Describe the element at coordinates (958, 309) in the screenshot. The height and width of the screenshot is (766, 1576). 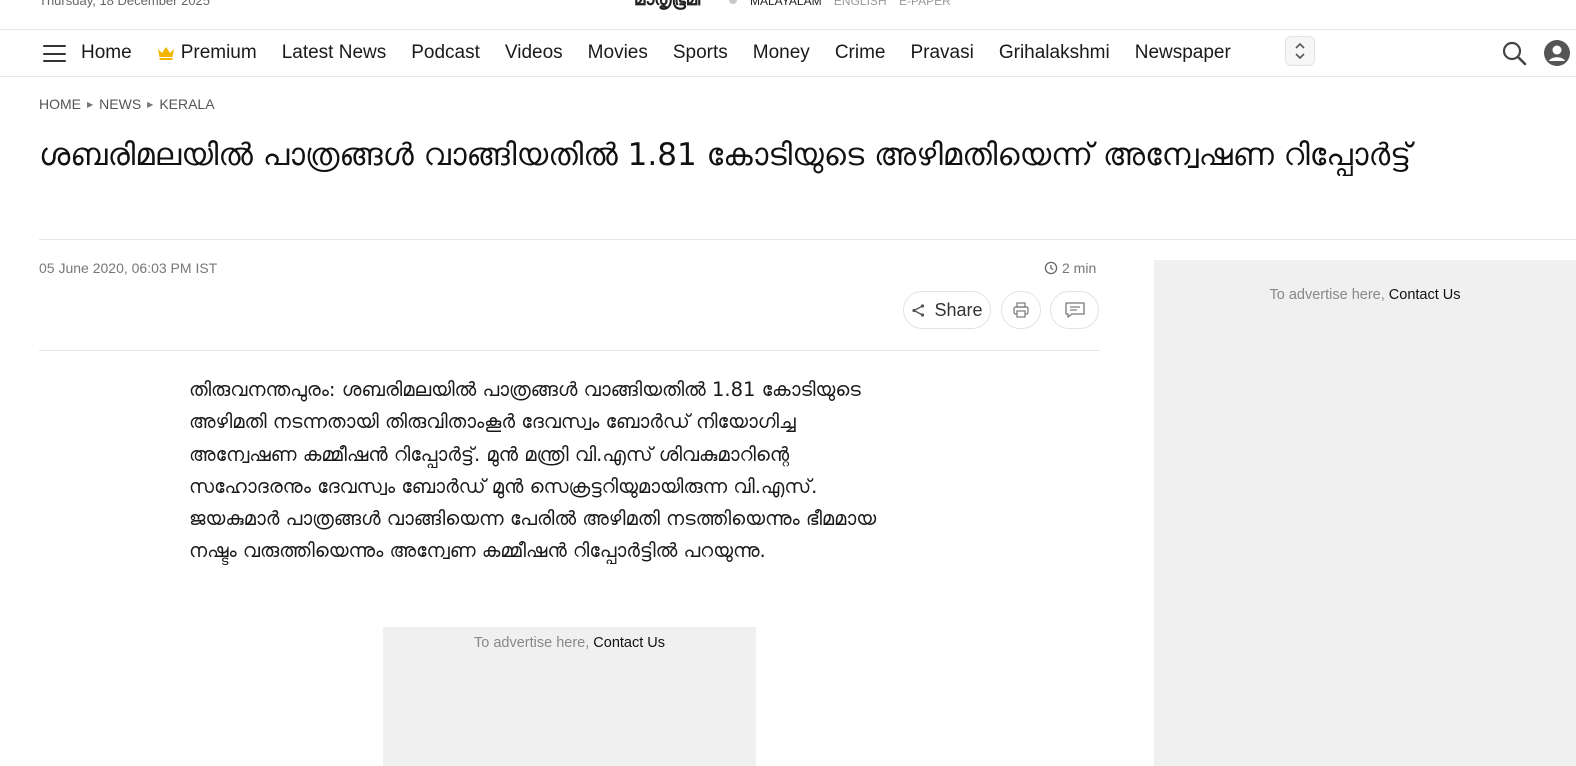
I see `share-label: Share` at that location.